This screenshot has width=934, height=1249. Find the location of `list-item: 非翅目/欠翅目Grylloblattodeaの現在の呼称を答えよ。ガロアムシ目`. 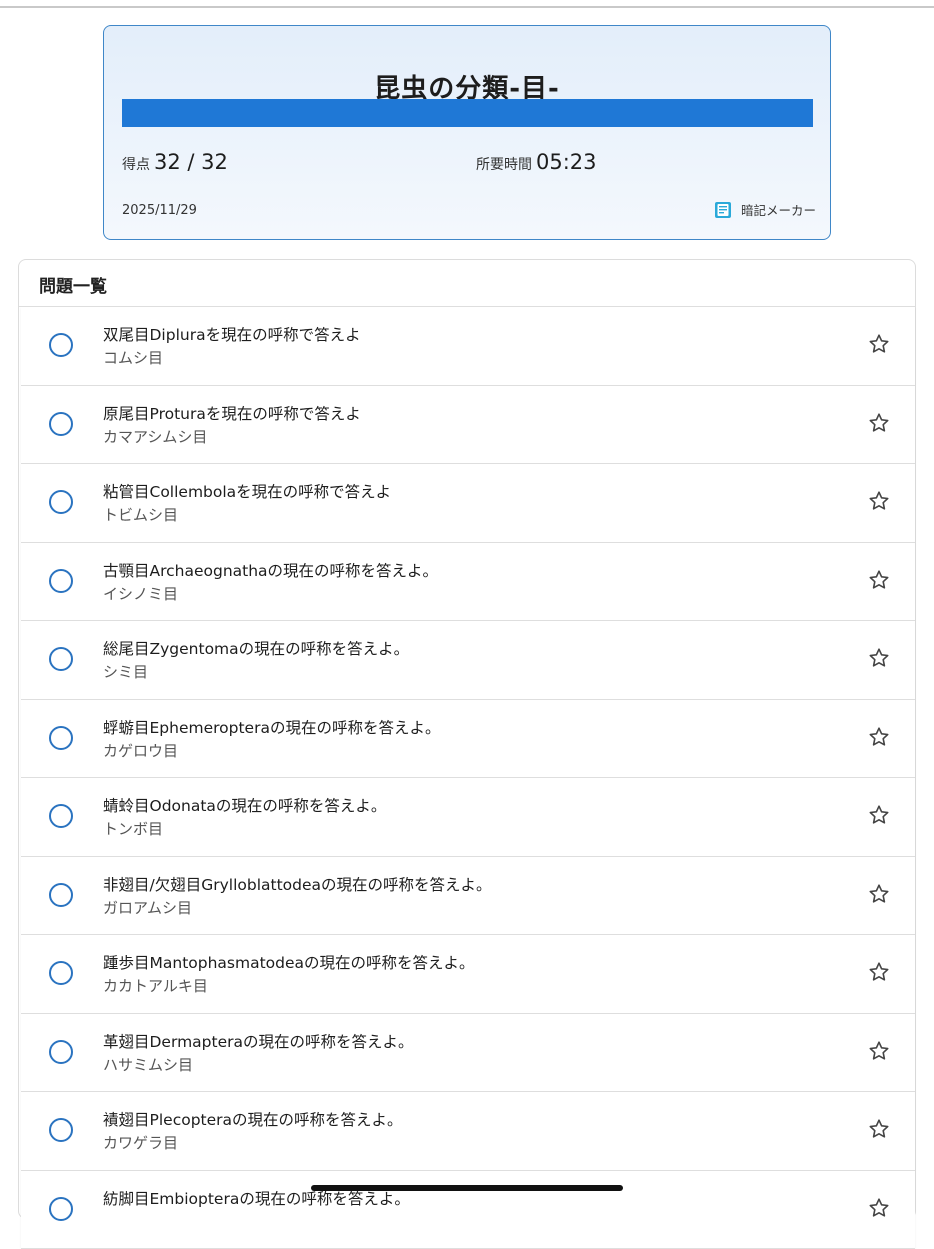

list-item: 非翅目/欠翅目Grylloblattodeaの現在の呼称を答えよ。ガロアムシ目 is located at coordinates (468, 896).